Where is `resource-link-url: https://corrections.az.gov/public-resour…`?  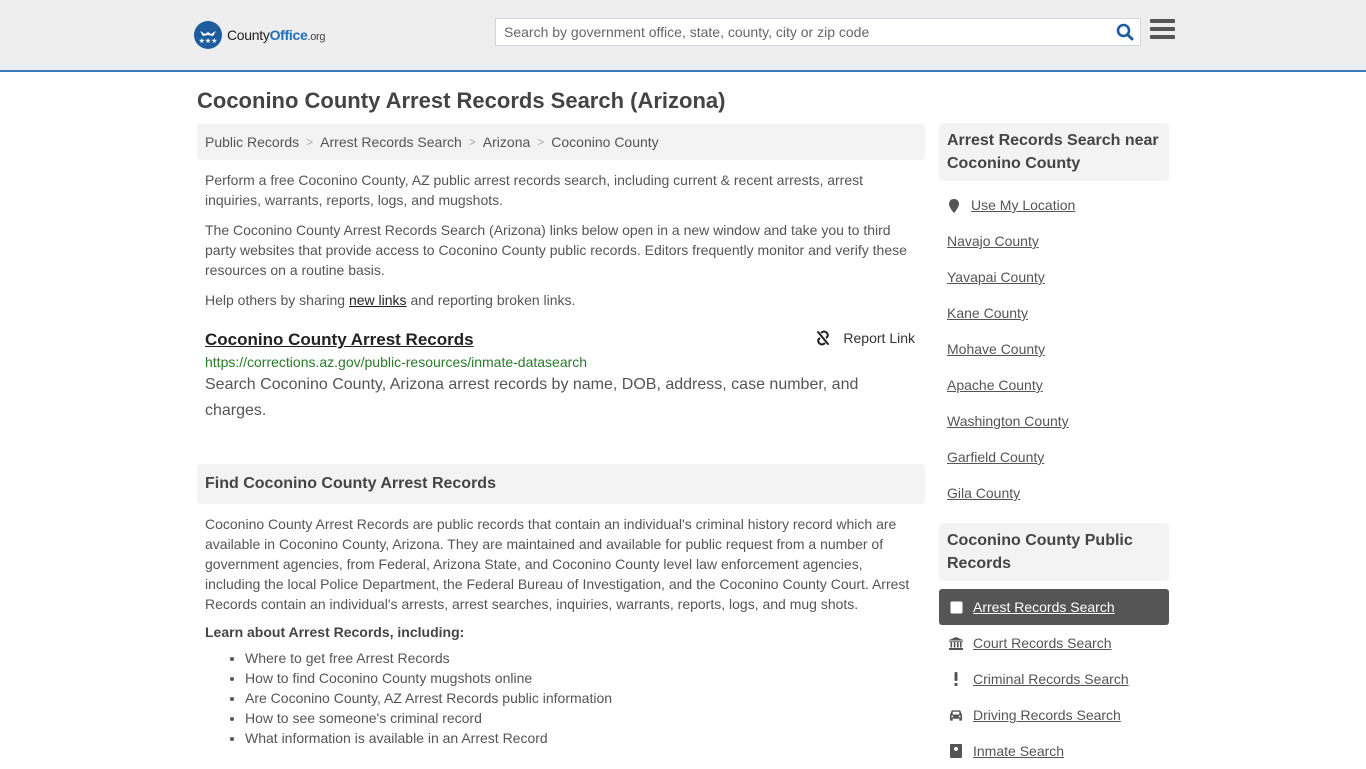
resource-link-url: https://corrections.az.gov/public-resour… is located at coordinates (396, 362).